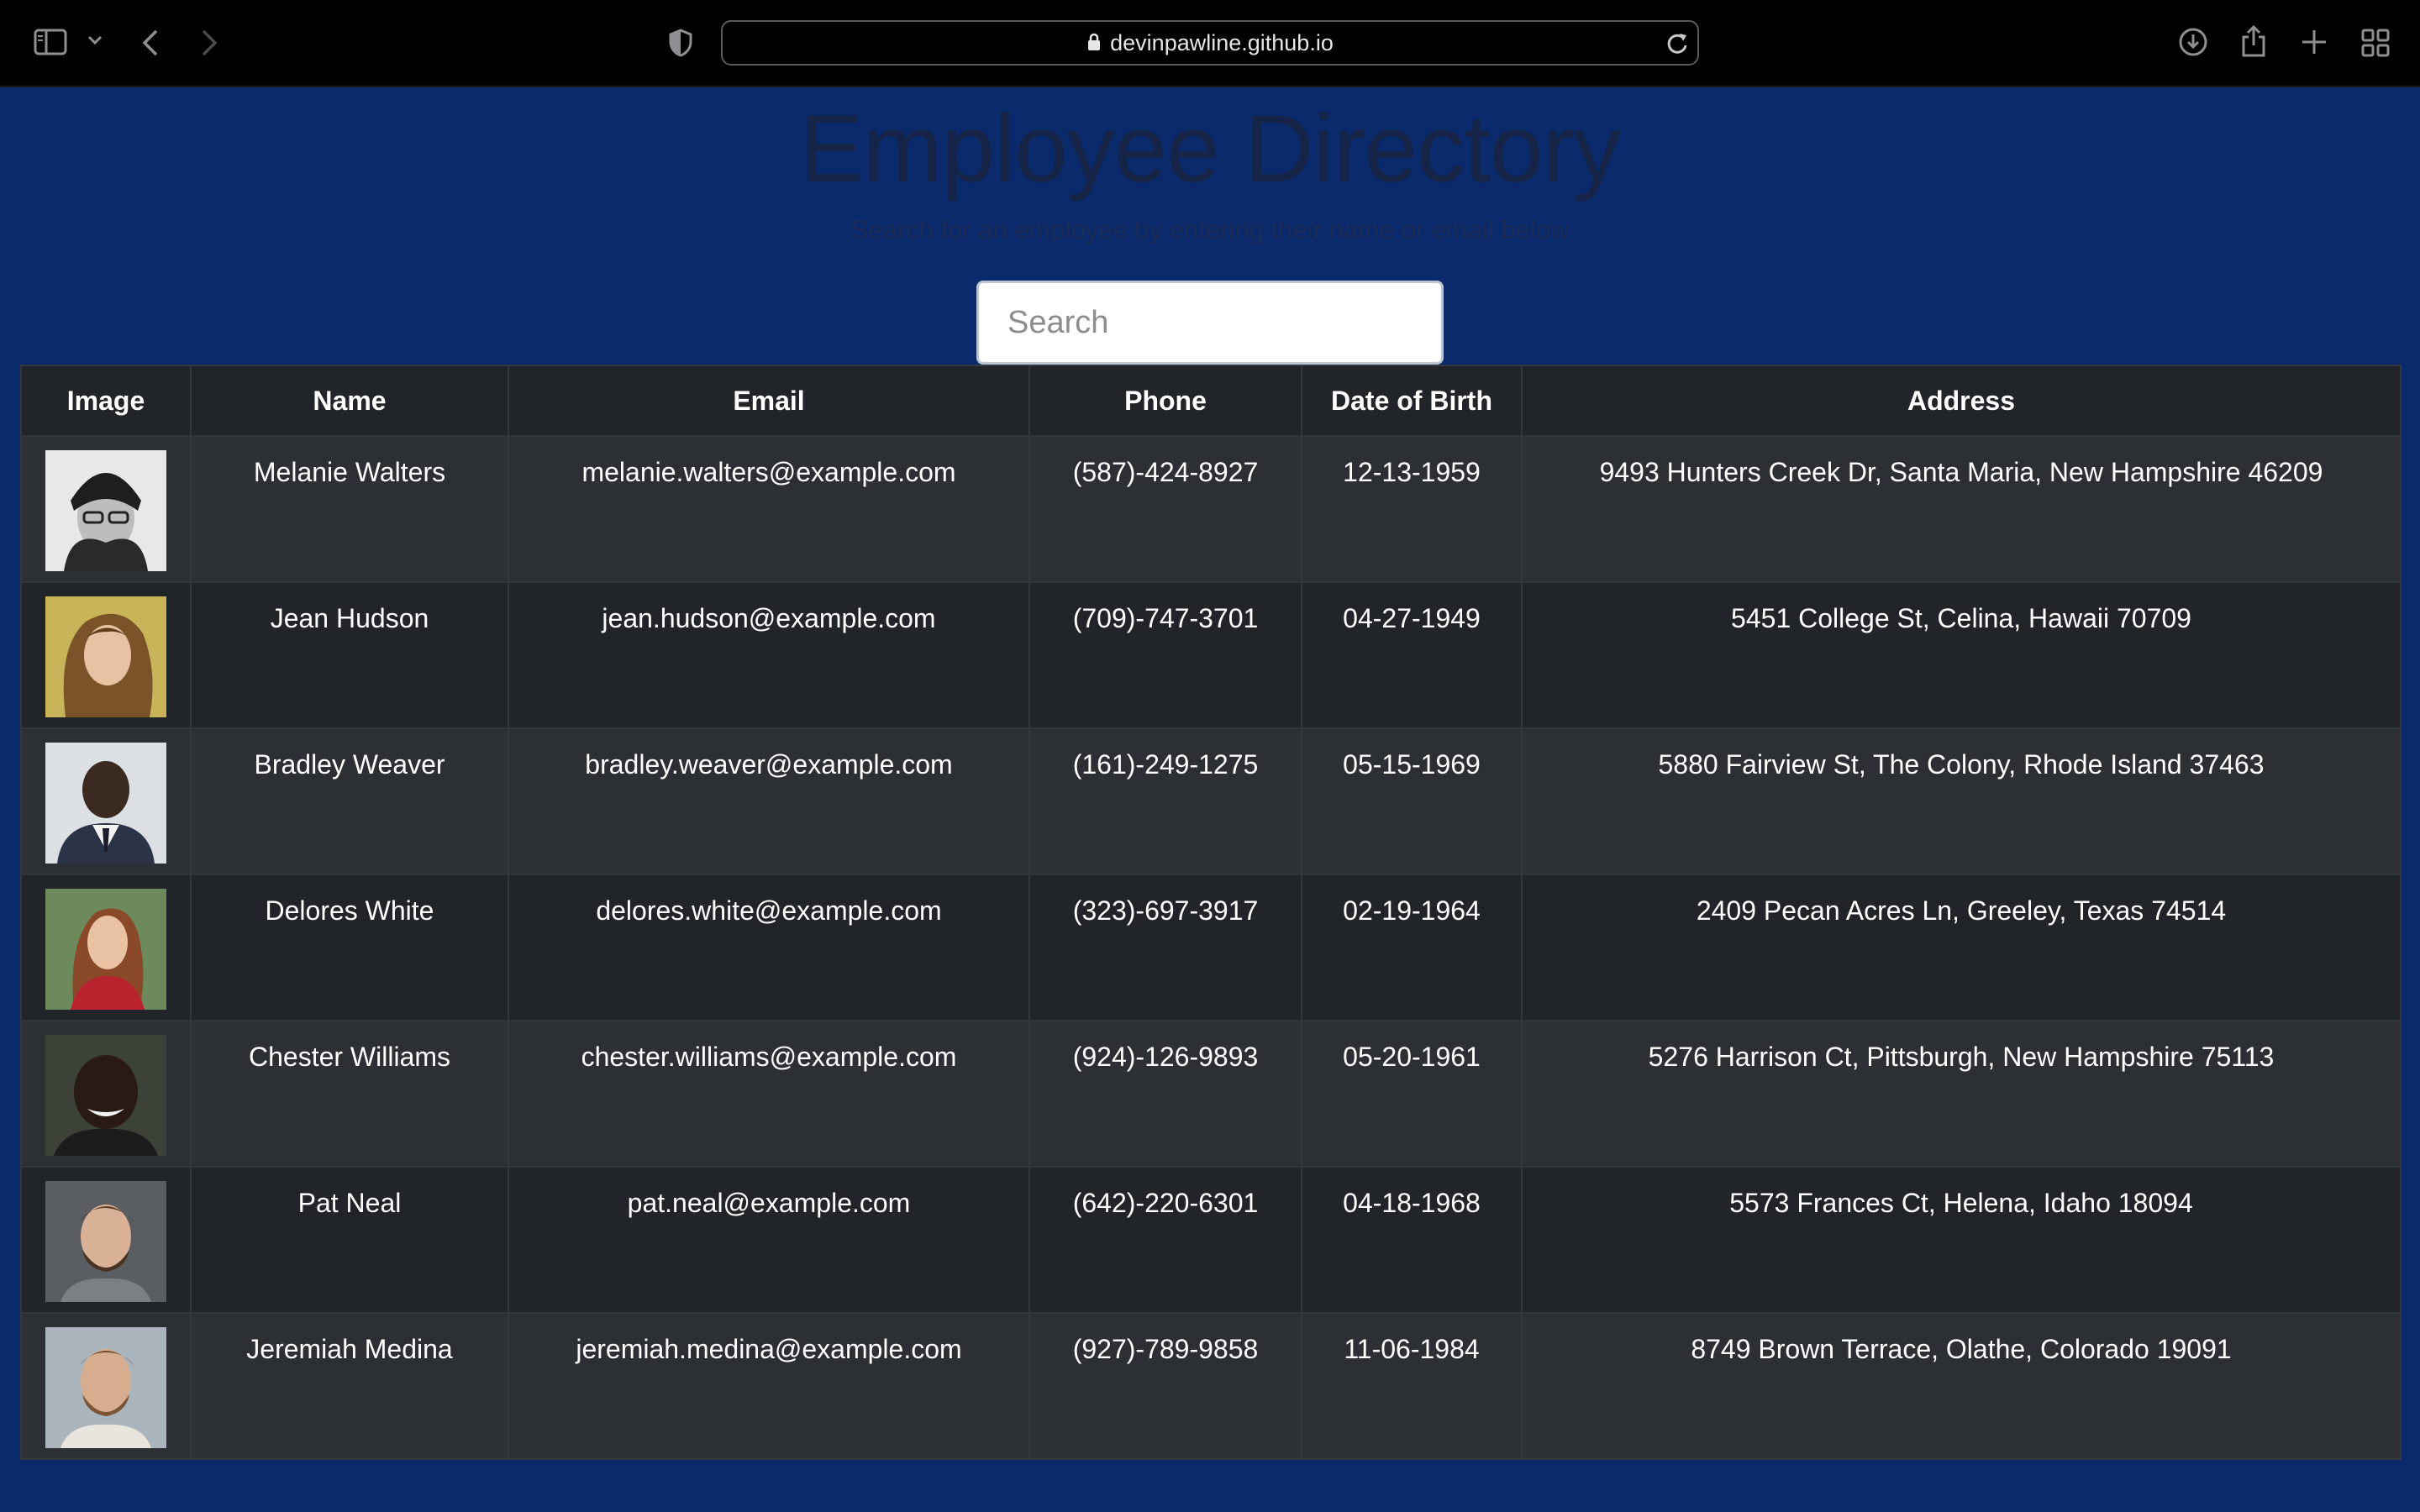 The image size is (2420, 1512). I want to click on cell-email: melanie.walters@example.com, so click(769, 509).